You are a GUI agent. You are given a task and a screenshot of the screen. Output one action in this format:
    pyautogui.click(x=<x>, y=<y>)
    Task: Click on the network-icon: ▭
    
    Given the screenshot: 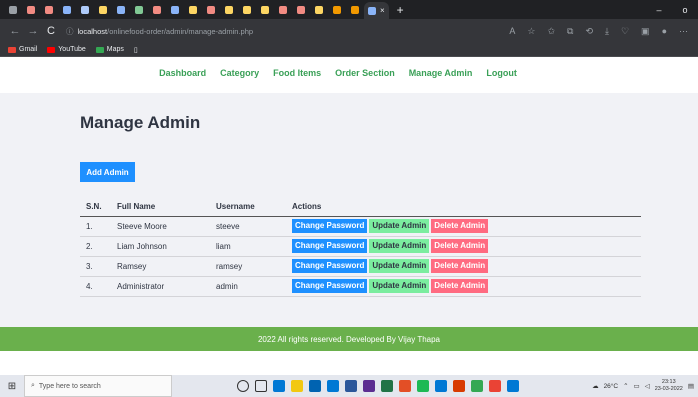 What is the action you would take?
    pyautogui.click(x=637, y=386)
    